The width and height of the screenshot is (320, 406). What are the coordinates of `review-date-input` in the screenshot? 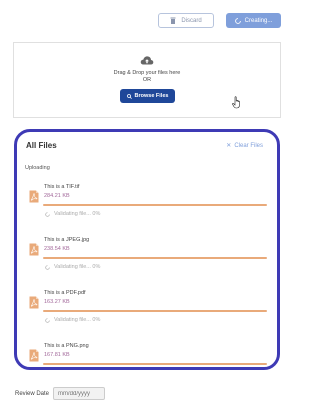 It's located at (79, 393).